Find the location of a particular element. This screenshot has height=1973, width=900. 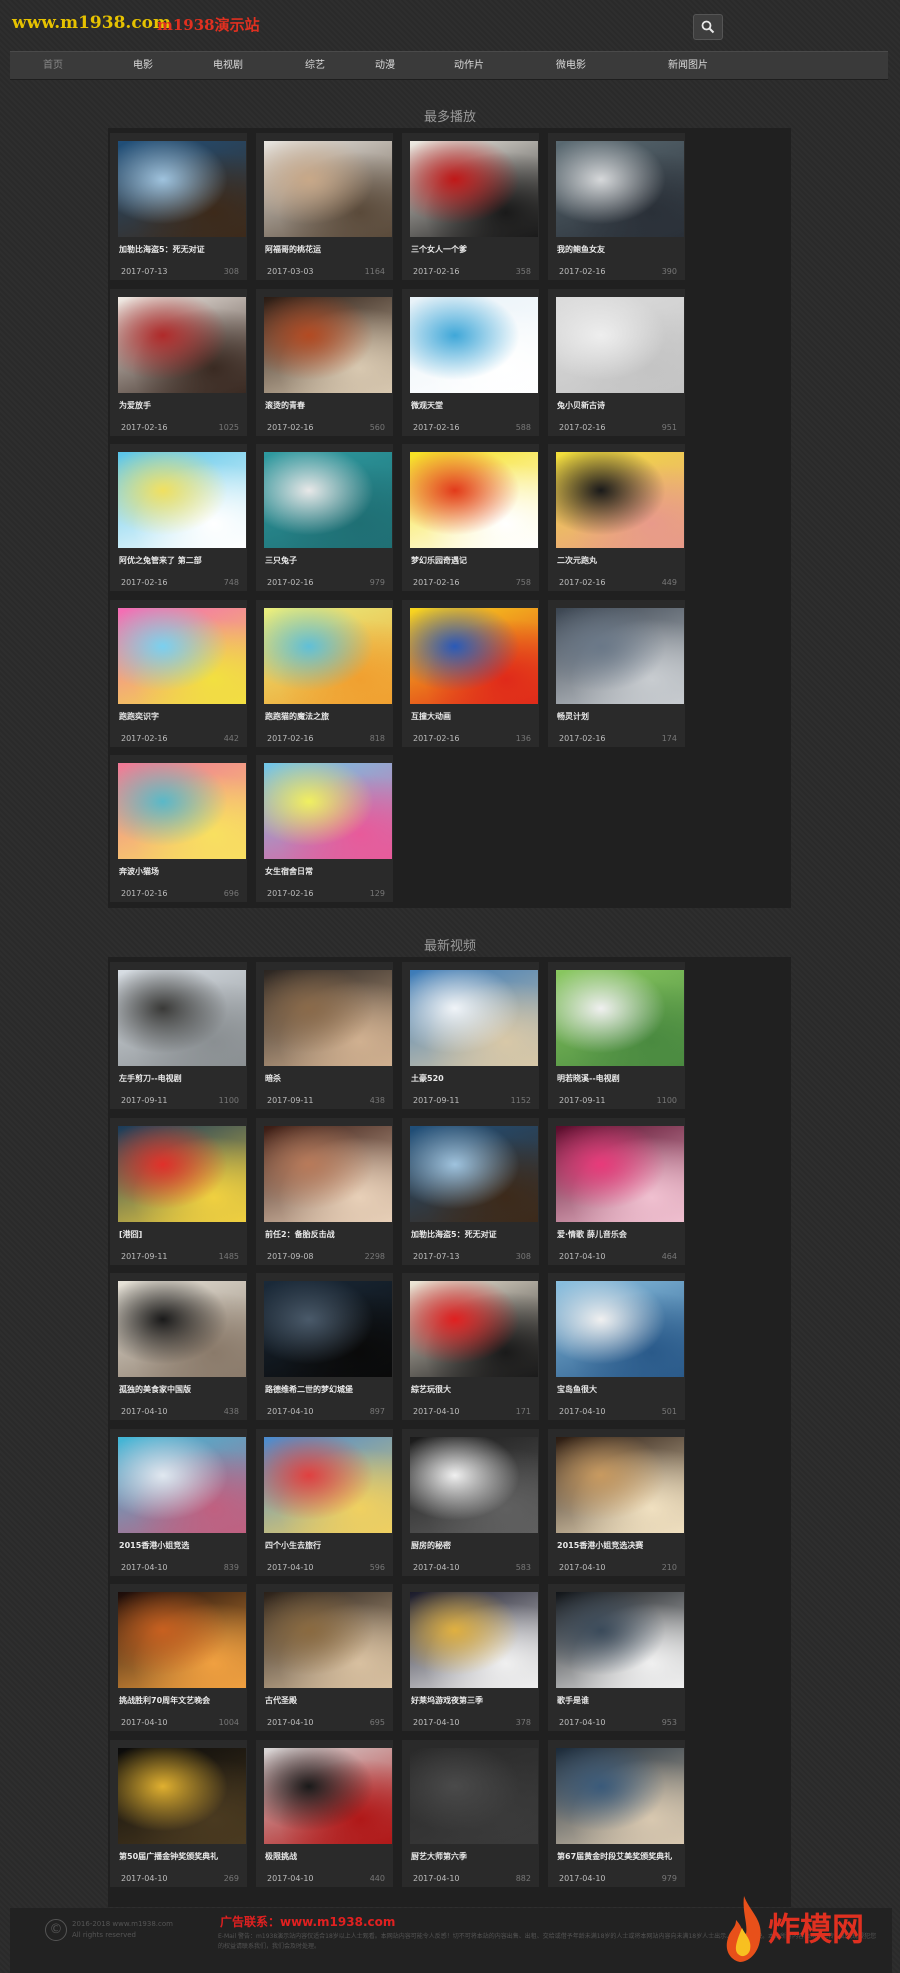

video-card: 三个女人一个爹 2017-02-16 358 is located at coordinates (470, 206).